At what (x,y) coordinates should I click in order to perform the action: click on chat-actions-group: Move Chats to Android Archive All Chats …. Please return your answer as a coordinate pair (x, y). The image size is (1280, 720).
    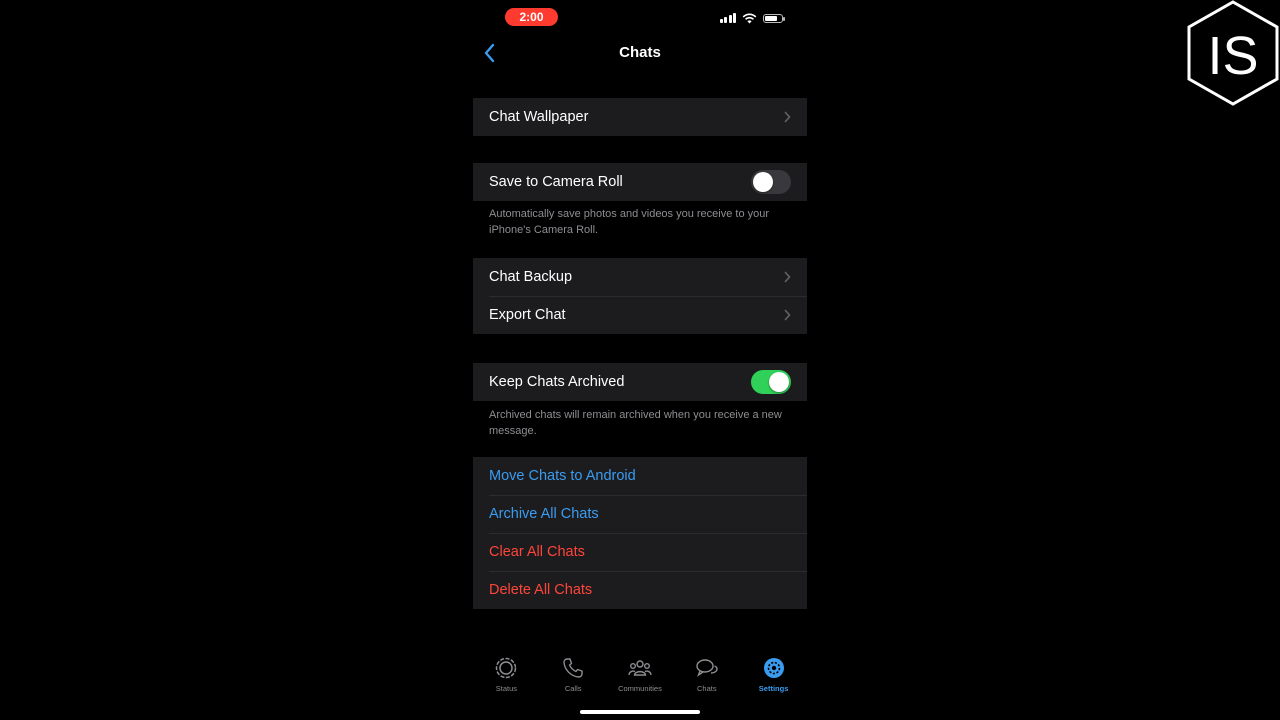
    Looking at the image, I should click on (640, 533).